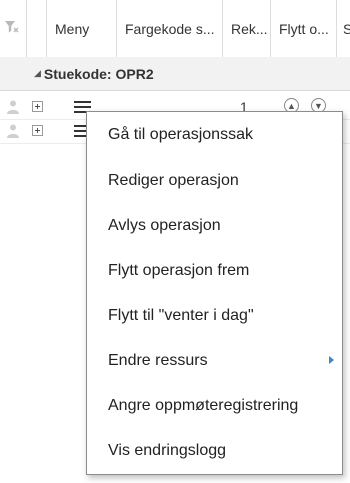 The image size is (350, 483). I want to click on column-header-label: S, so click(346, 29).